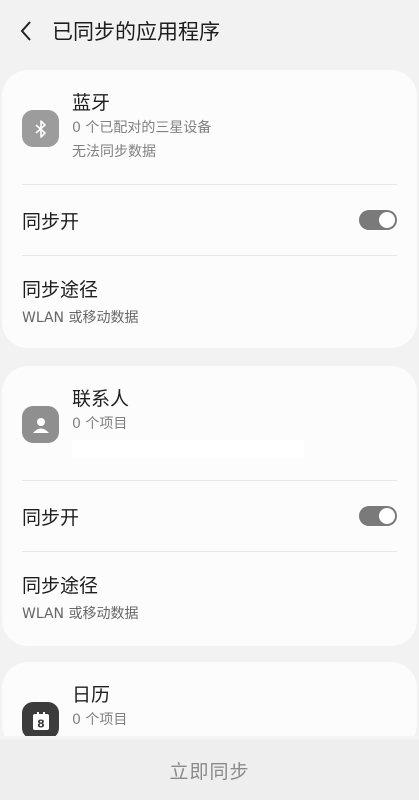 The image size is (419, 800). Describe the element at coordinates (41, 723) in the screenshot. I see `calendar-day: 8` at that location.